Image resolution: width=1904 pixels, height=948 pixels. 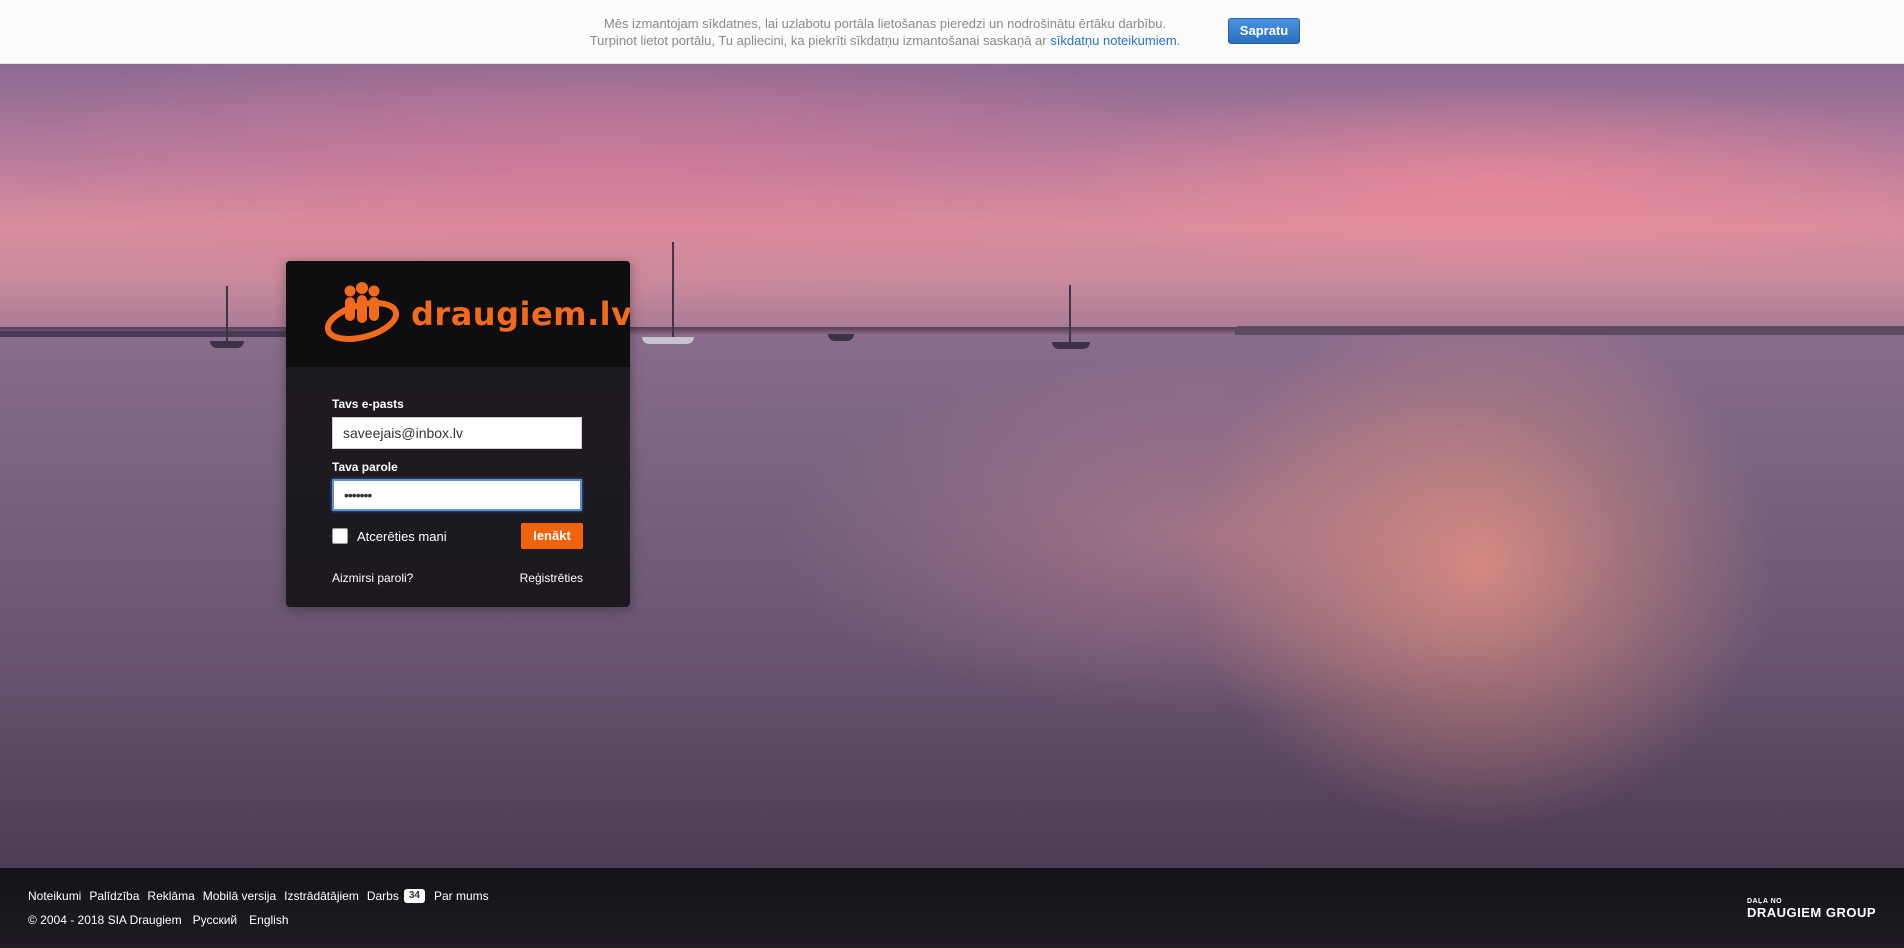 I want to click on footer-link-help: Palīdzība, so click(x=114, y=896).